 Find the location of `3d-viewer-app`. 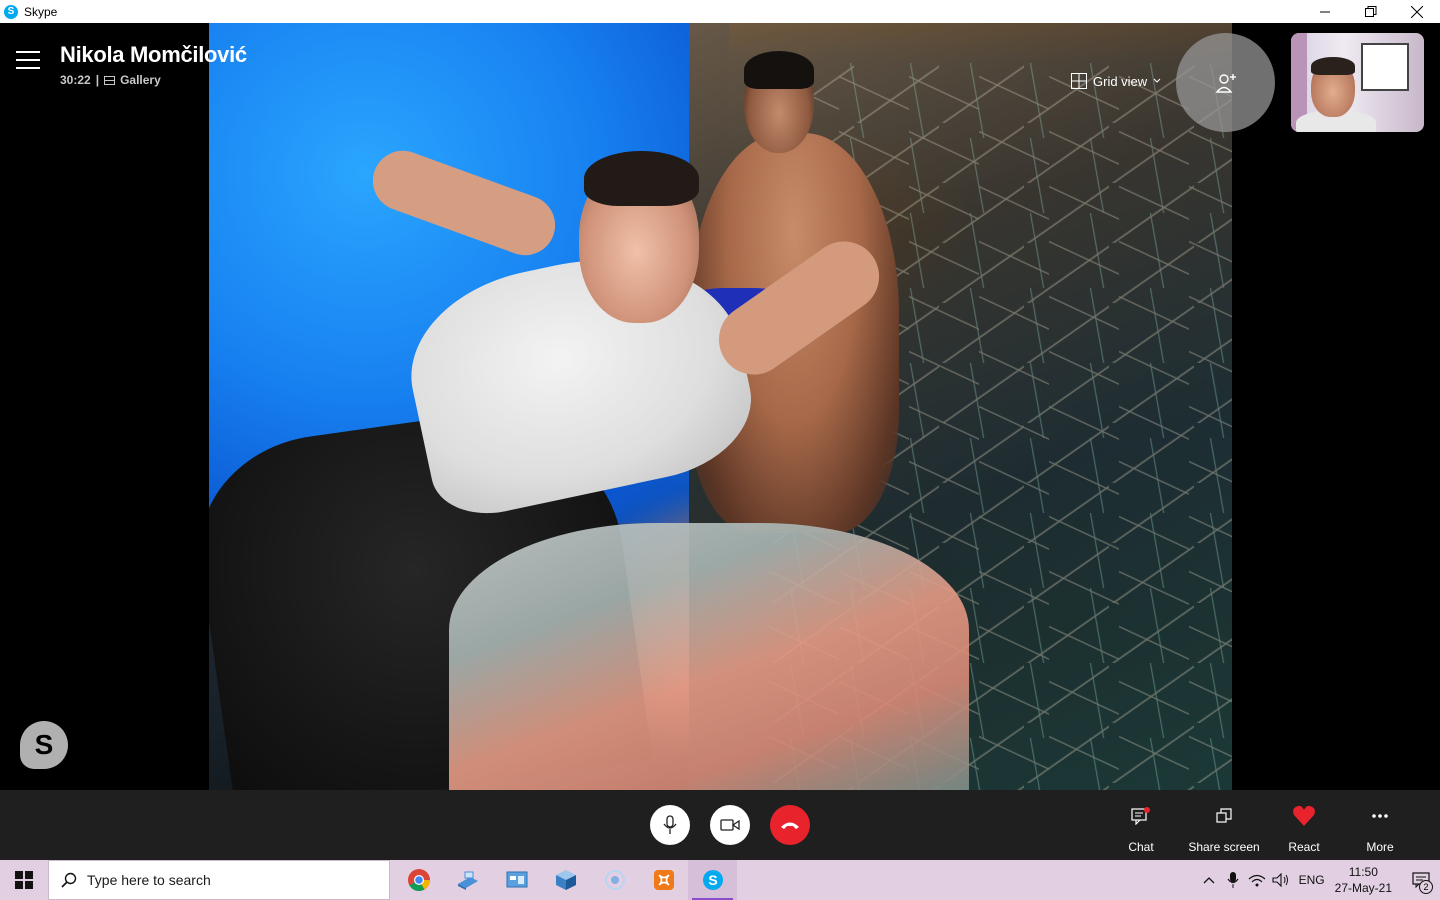

3d-viewer-app is located at coordinates (565, 880).